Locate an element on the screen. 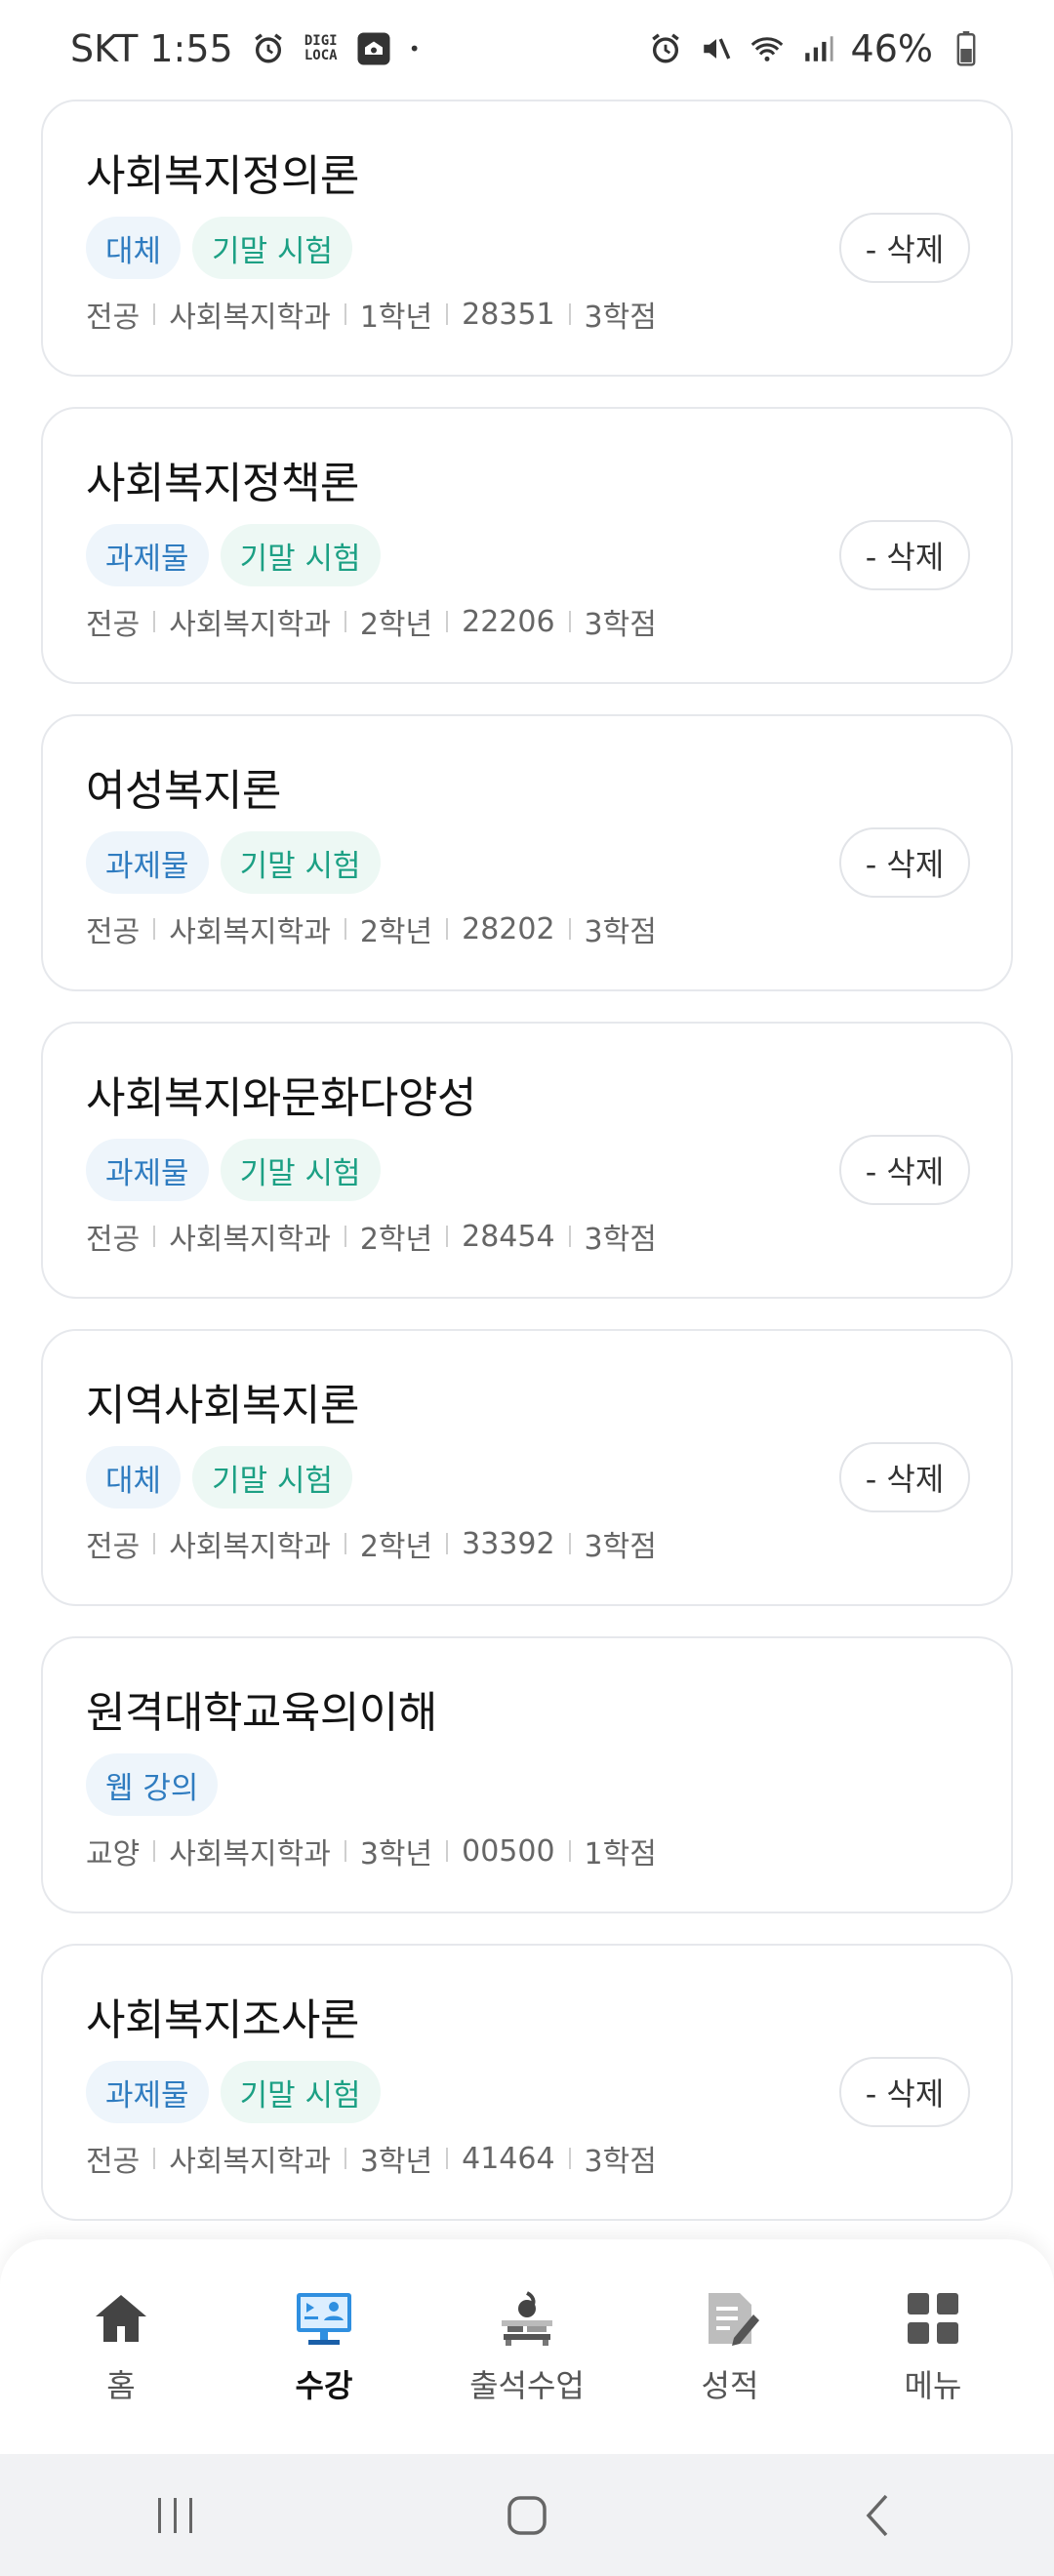 Image resolution: width=1054 pixels, height=2576 pixels. course-tags: 대체 기말 시험 is located at coordinates (219, 1477).